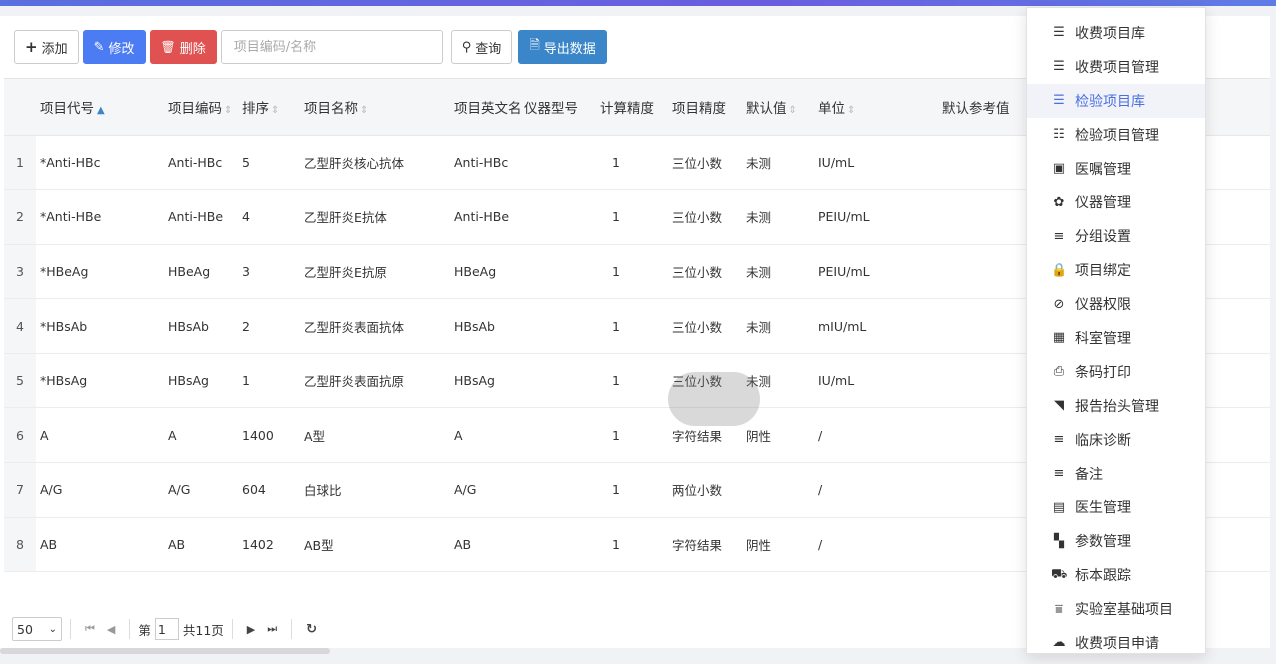  Describe the element at coordinates (375, 107) in the screenshot. I see `header-name: 项目名称 ⇕` at that location.